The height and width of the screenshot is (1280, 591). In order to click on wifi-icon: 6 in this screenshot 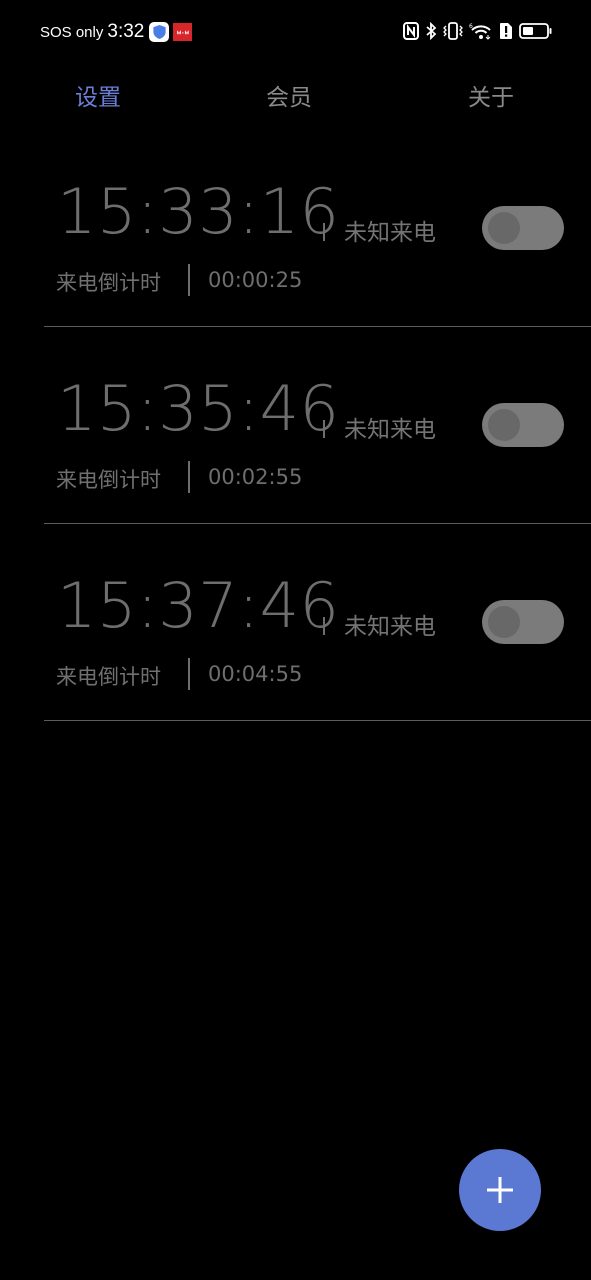, I will do `click(480, 31)`.